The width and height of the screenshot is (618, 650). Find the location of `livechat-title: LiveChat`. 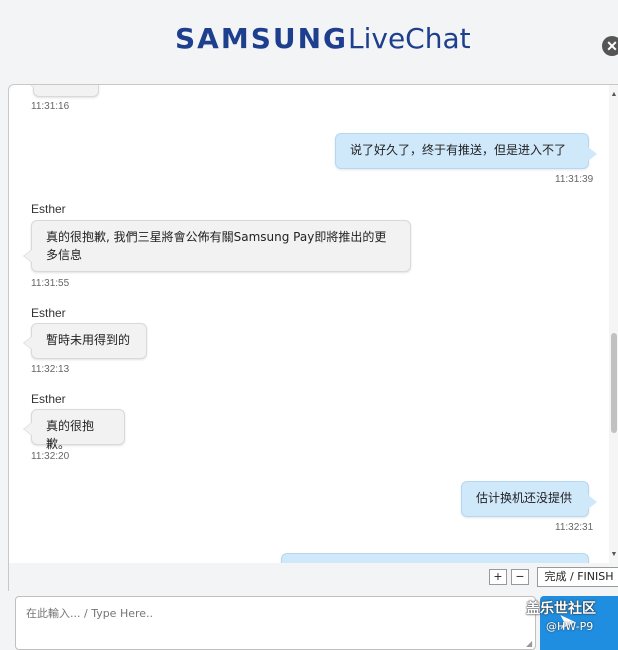

livechat-title: LiveChat is located at coordinates (409, 38).